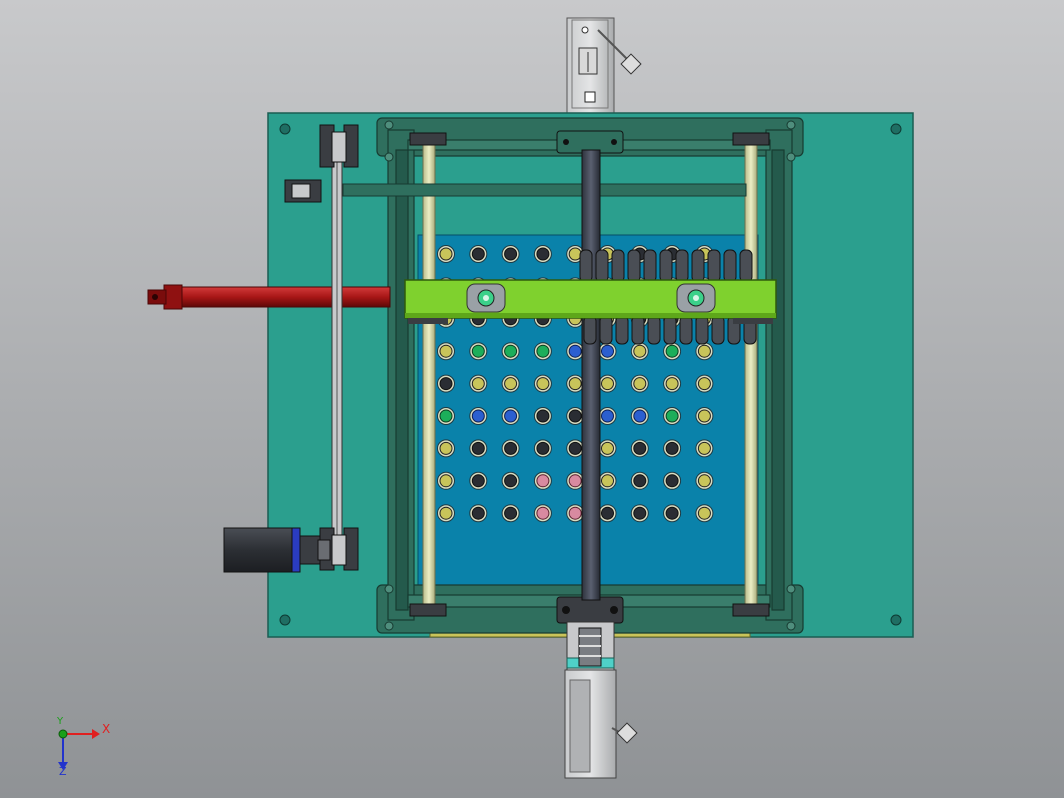  I want to click on triad-y-axis, so click(63, 734).